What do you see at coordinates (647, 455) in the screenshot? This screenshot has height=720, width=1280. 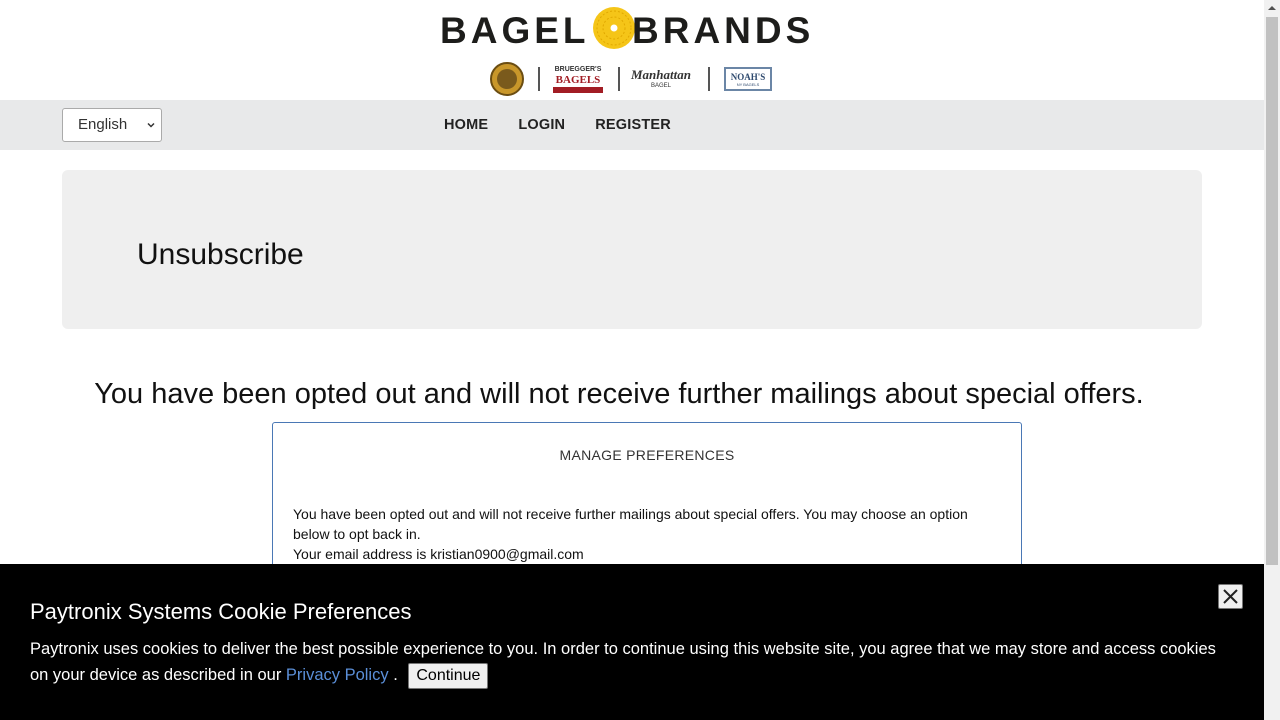 I see `manage-preferences-title: MANAGE PREFERENCES` at bounding box center [647, 455].